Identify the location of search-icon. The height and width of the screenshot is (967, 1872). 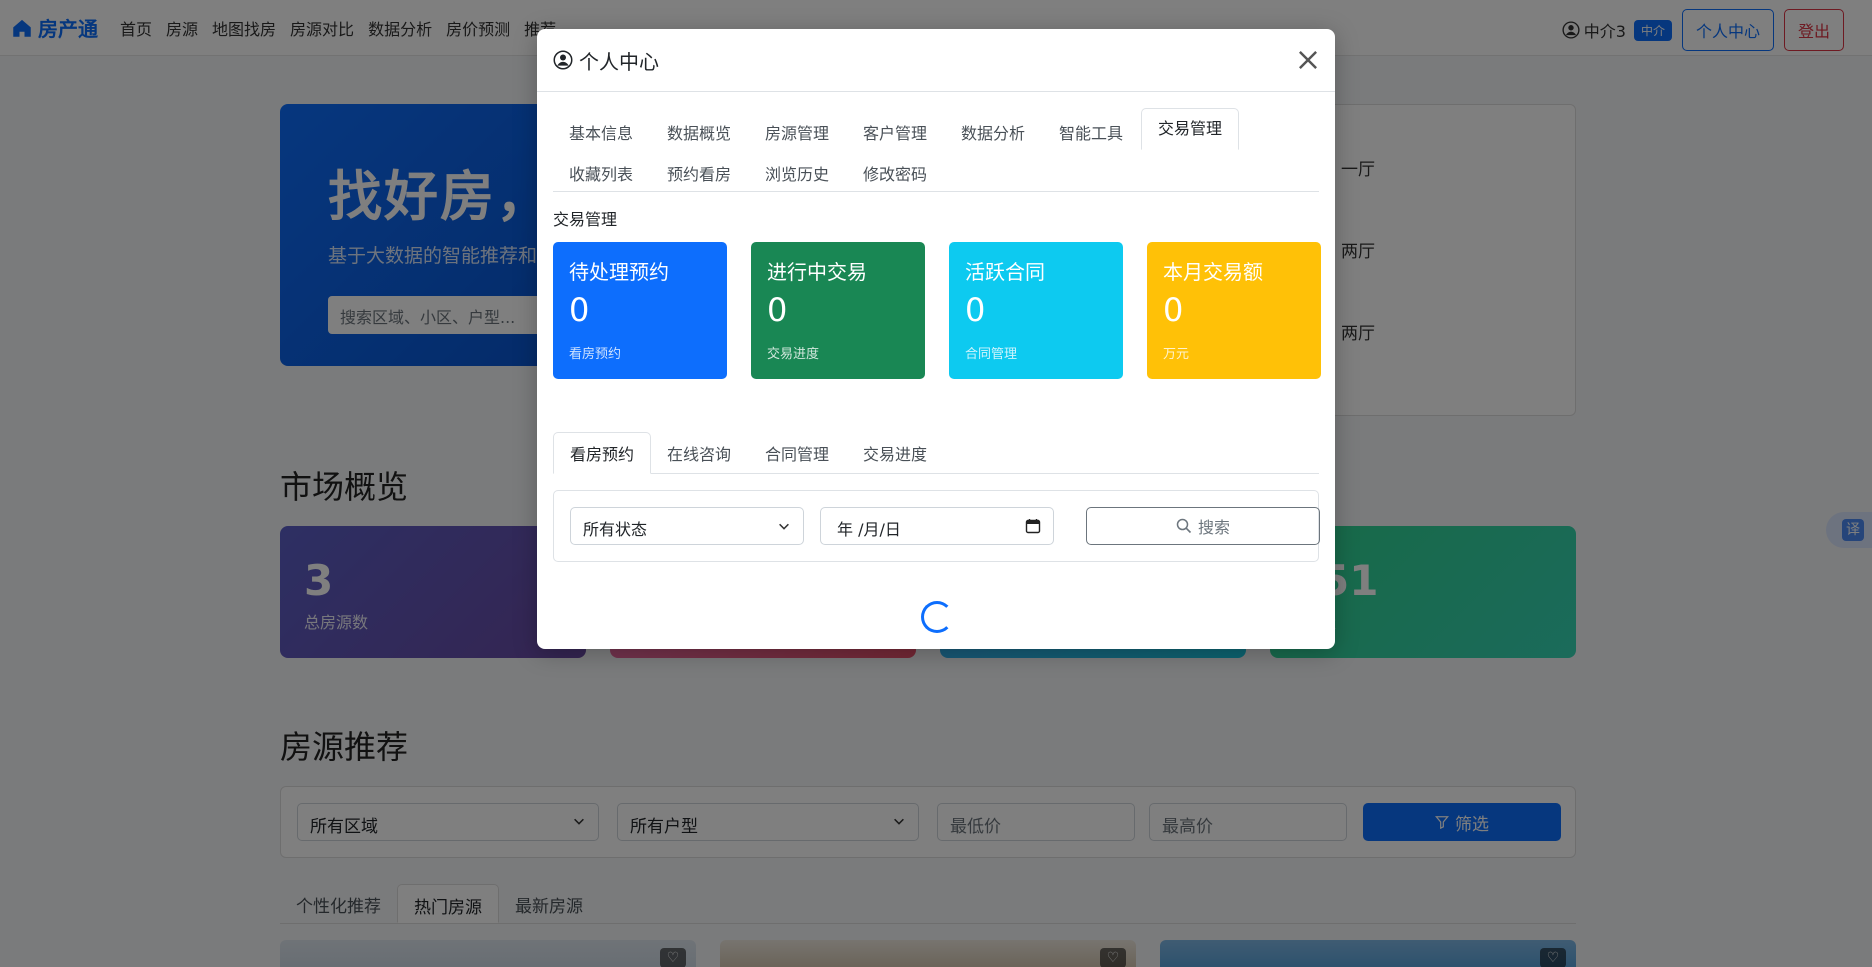
(1184, 526).